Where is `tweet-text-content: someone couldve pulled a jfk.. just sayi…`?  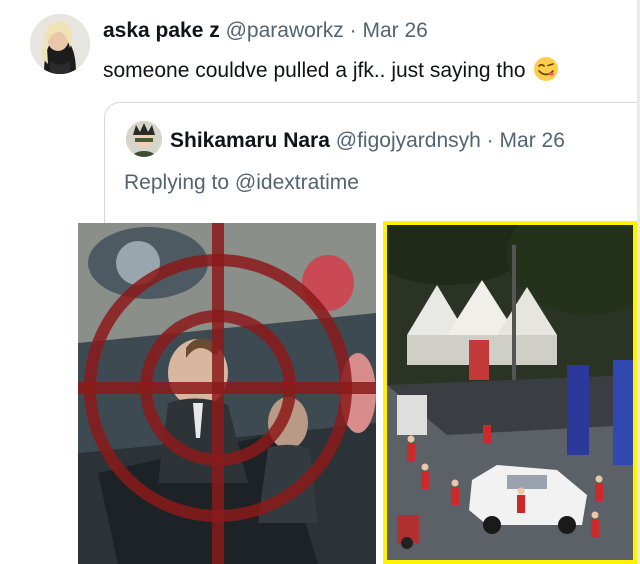 tweet-text-content: someone couldve pulled a jfk.. just sayi… is located at coordinates (314, 70).